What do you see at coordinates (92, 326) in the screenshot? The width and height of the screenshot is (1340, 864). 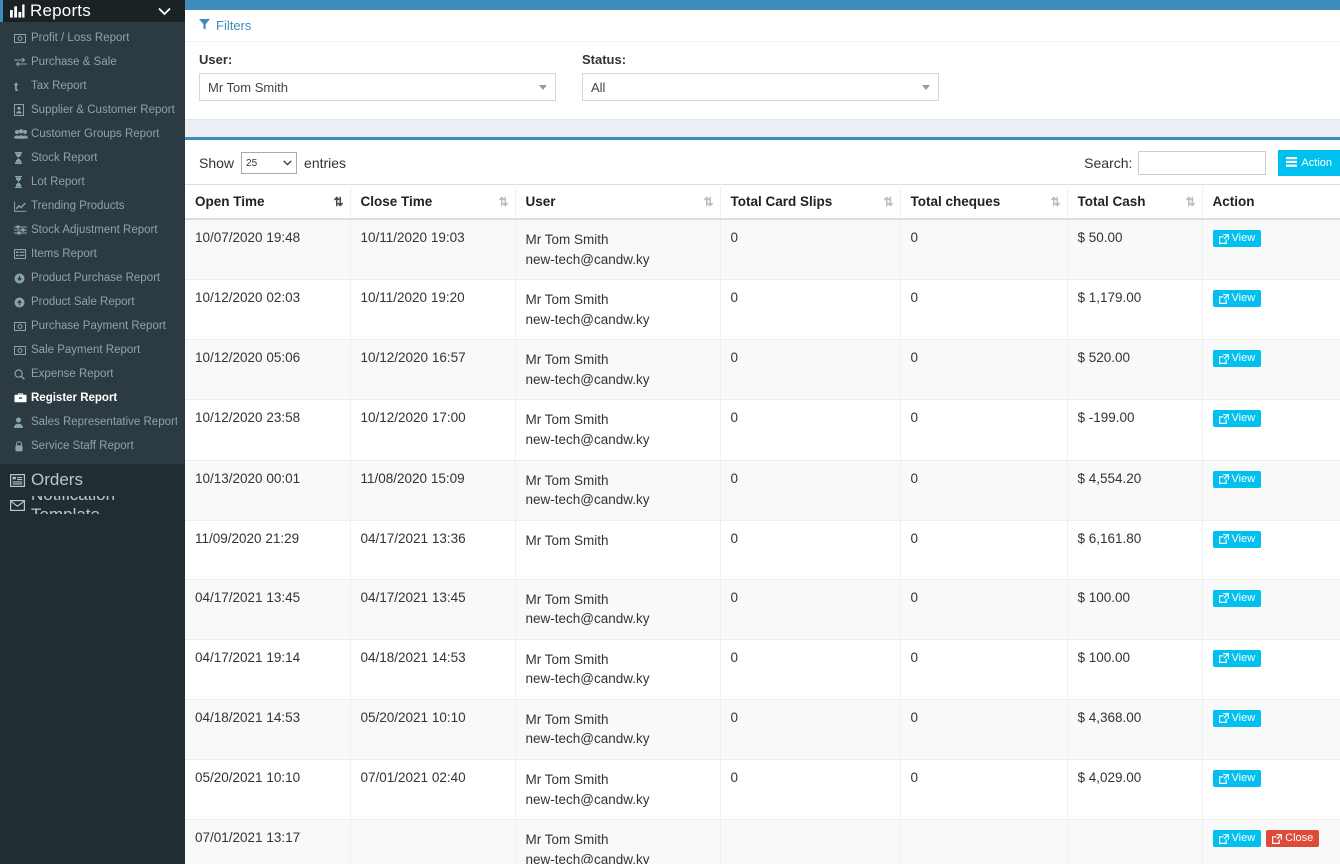 I see `sidebar-item-purchase-payment-report: Purchase Payment Report` at bounding box center [92, 326].